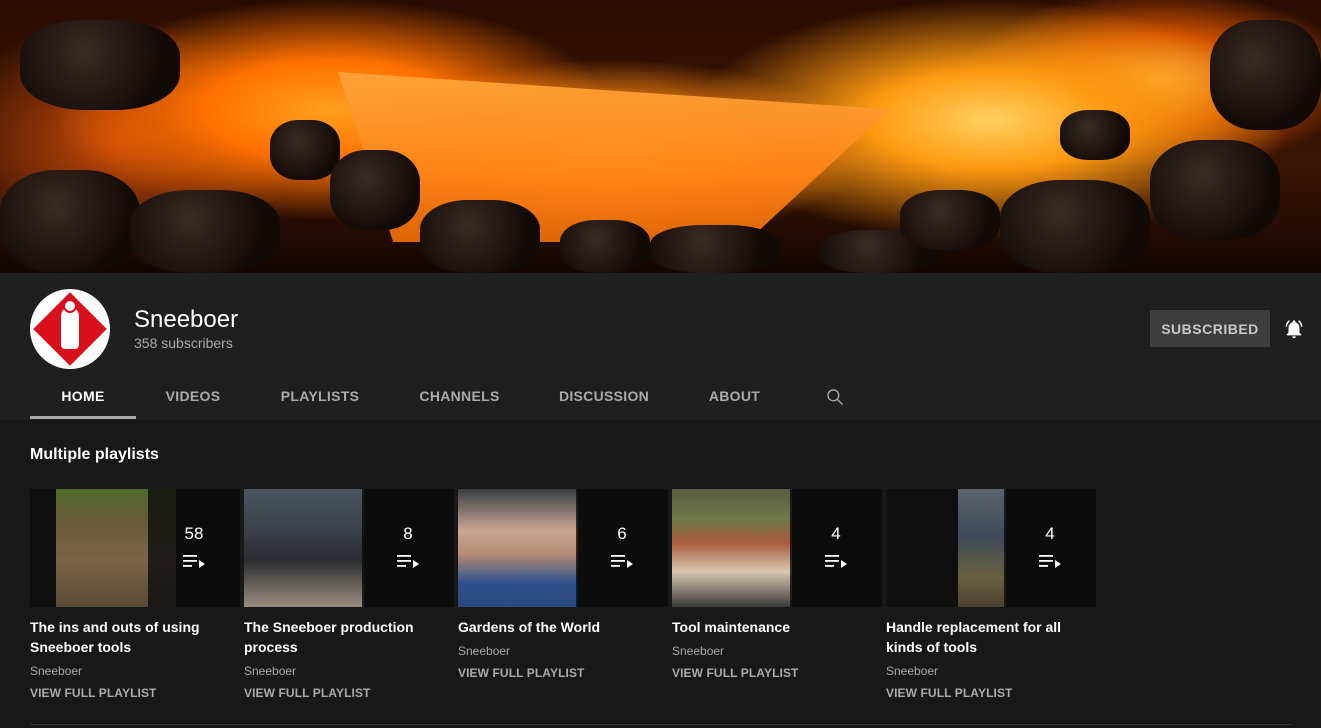 Image resolution: width=1321 pixels, height=728 pixels. Describe the element at coordinates (614, 157) in the screenshot. I see `banner-blade` at that location.